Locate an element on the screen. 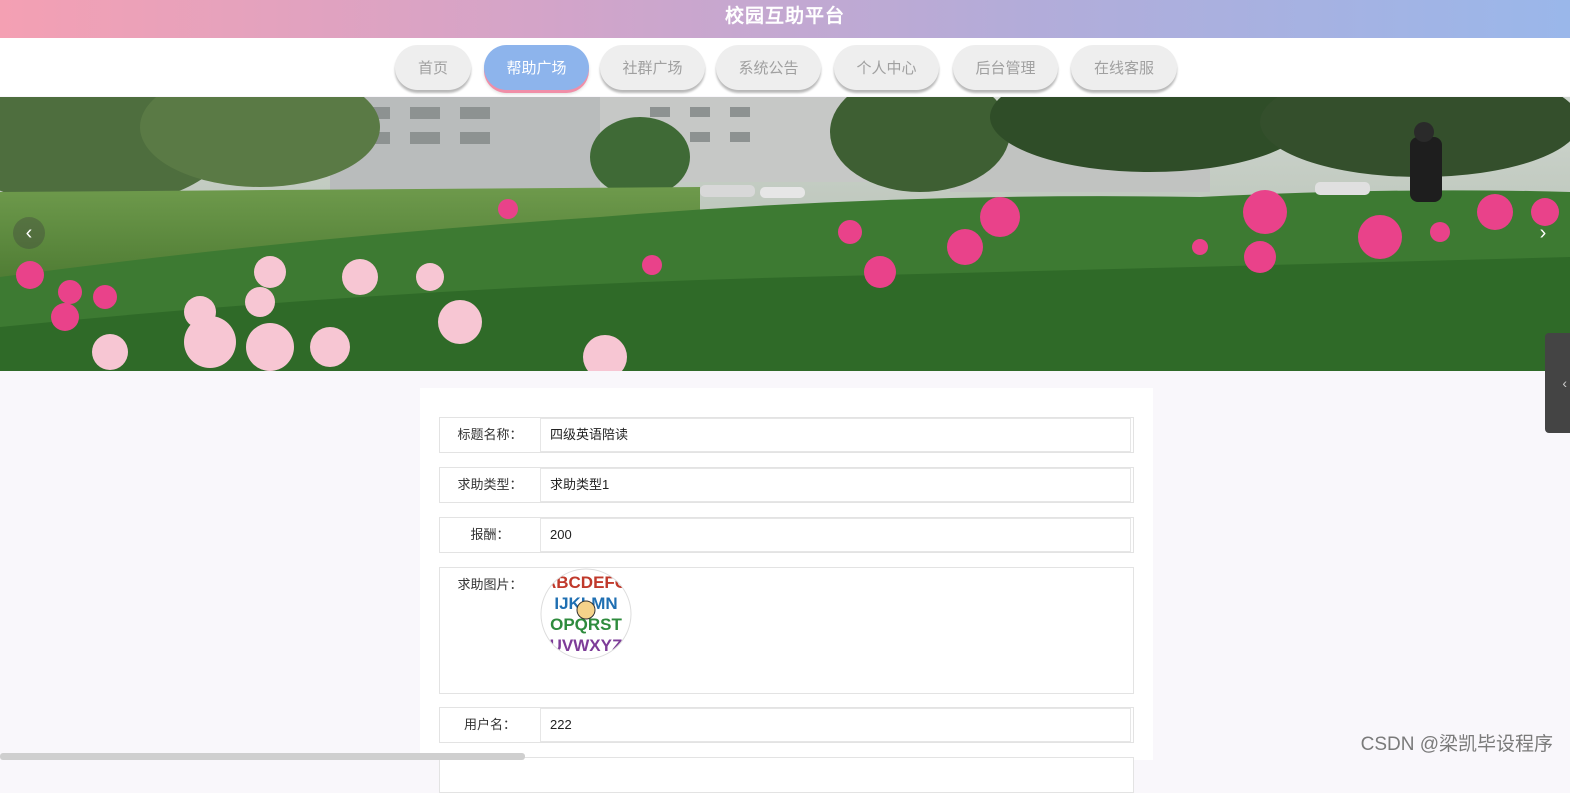 This screenshot has height=793, width=1570. main-nav: 首页 帮助广场 社群广场 系统公告 个人中心 后台管理 在线客服 is located at coordinates (785, 67).